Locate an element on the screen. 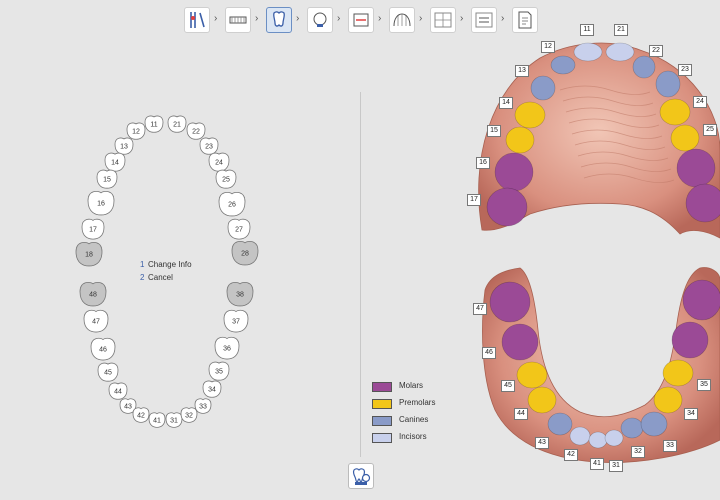 This screenshot has height=500, width=720. model-label-23: 23 is located at coordinates (685, 70).